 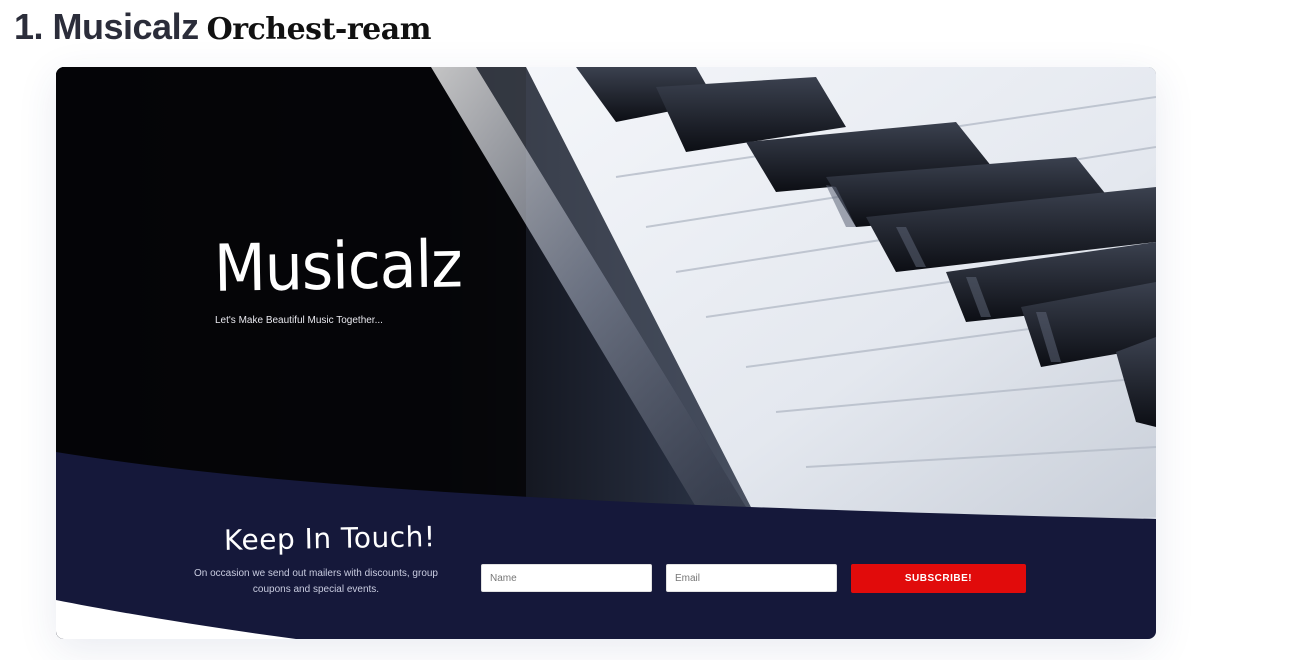 What do you see at coordinates (329, 538) in the screenshot?
I see `newsletter-heading: Keep In Touch!` at bounding box center [329, 538].